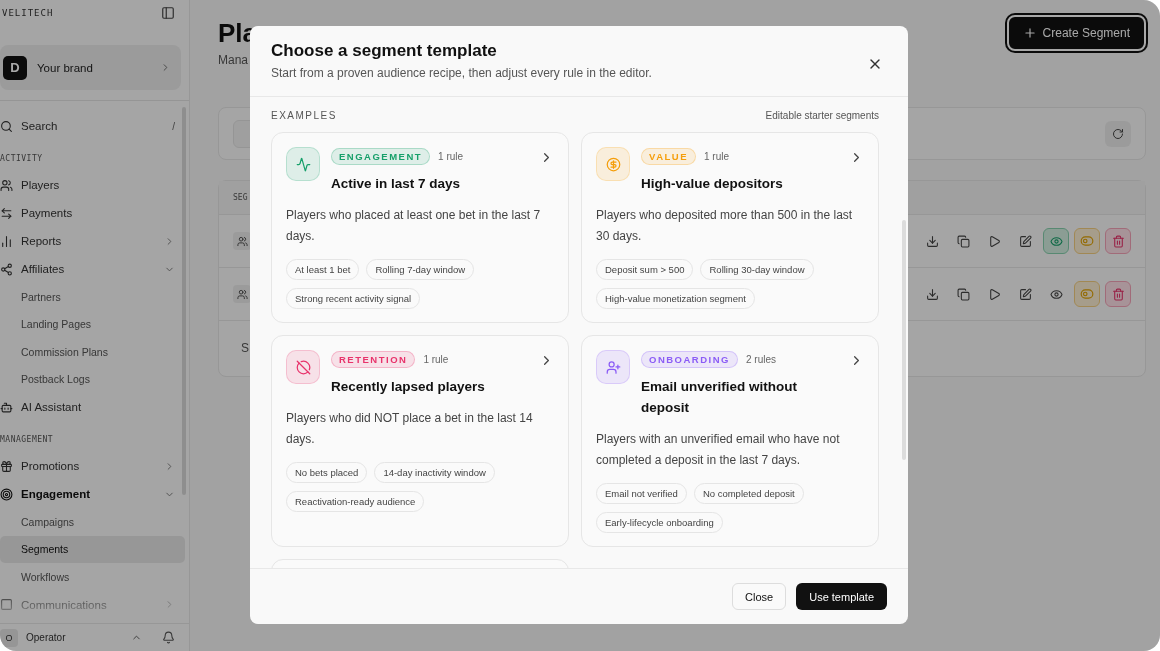 Image resolution: width=1160 pixels, height=651 pixels. Describe the element at coordinates (92, 297) in the screenshot. I see `nav-subitem: Partners` at that location.